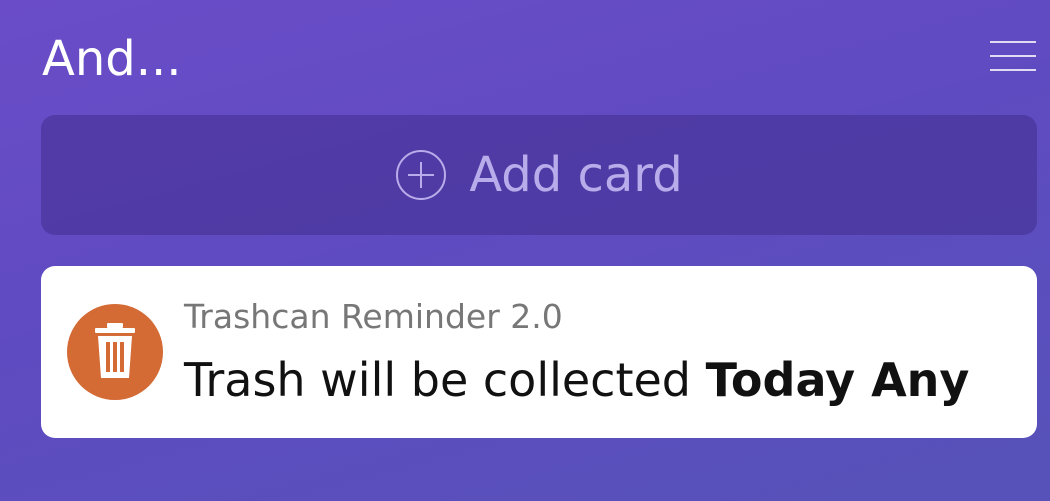 The height and width of the screenshot is (501, 1050). I want to click on trash-icon, so click(115, 350).